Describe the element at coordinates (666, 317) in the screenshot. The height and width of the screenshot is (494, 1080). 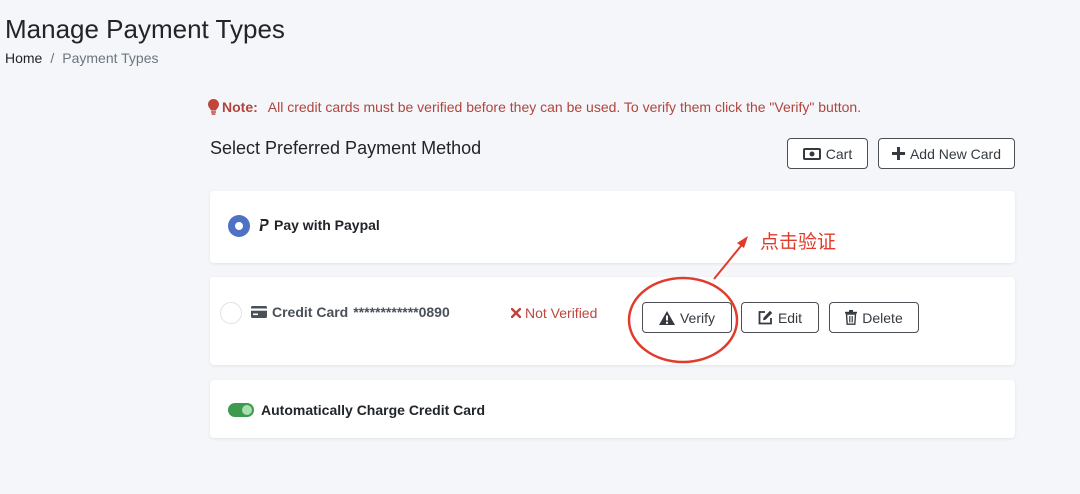
I see `warning-icon` at that location.